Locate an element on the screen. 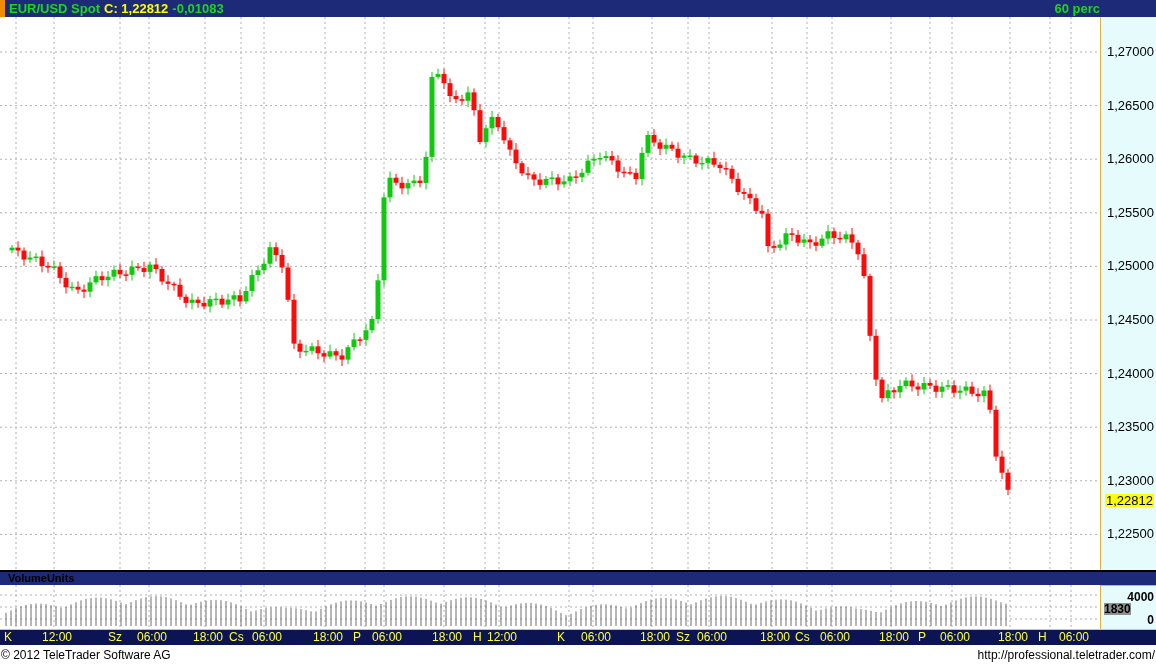 This screenshot has width=1156, height=664. website-url: http://professional.teletrader.com/ is located at coordinates (1066, 655).